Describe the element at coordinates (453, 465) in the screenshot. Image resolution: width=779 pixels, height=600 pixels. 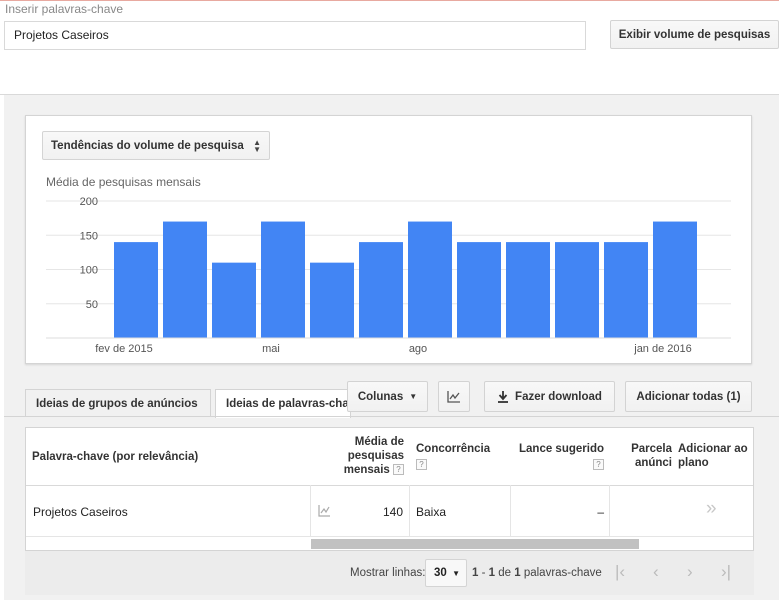
I see `col-header-competition-help: ?` at that location.